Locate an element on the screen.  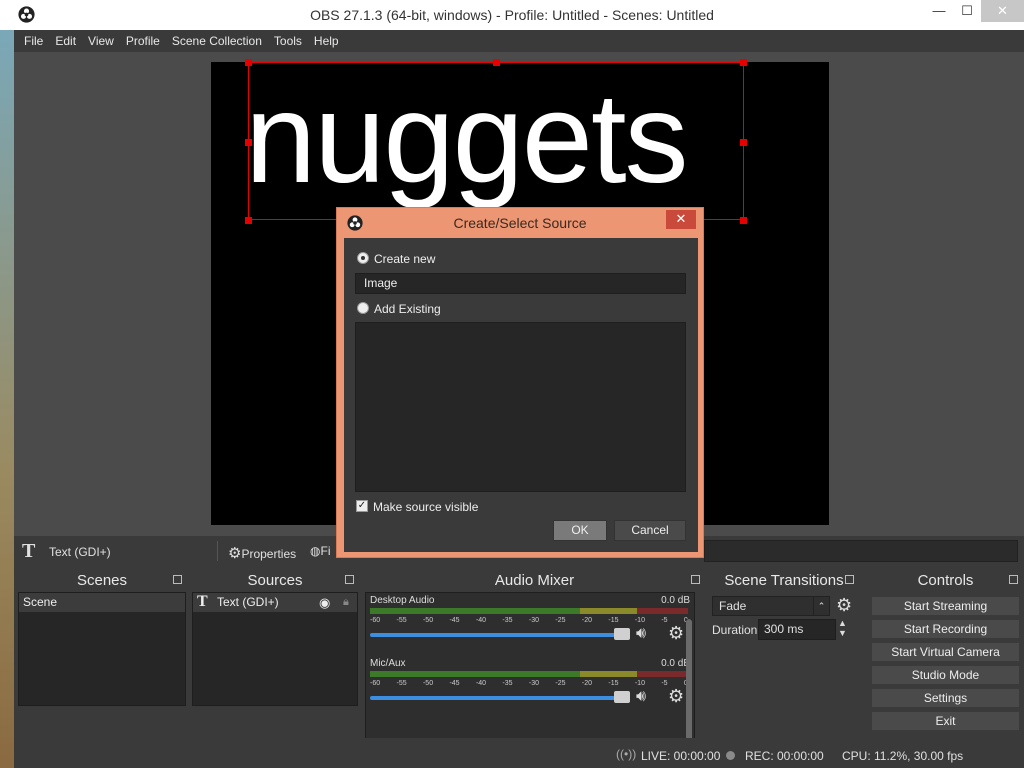
volume-meter is located at coordinates (529, 674).